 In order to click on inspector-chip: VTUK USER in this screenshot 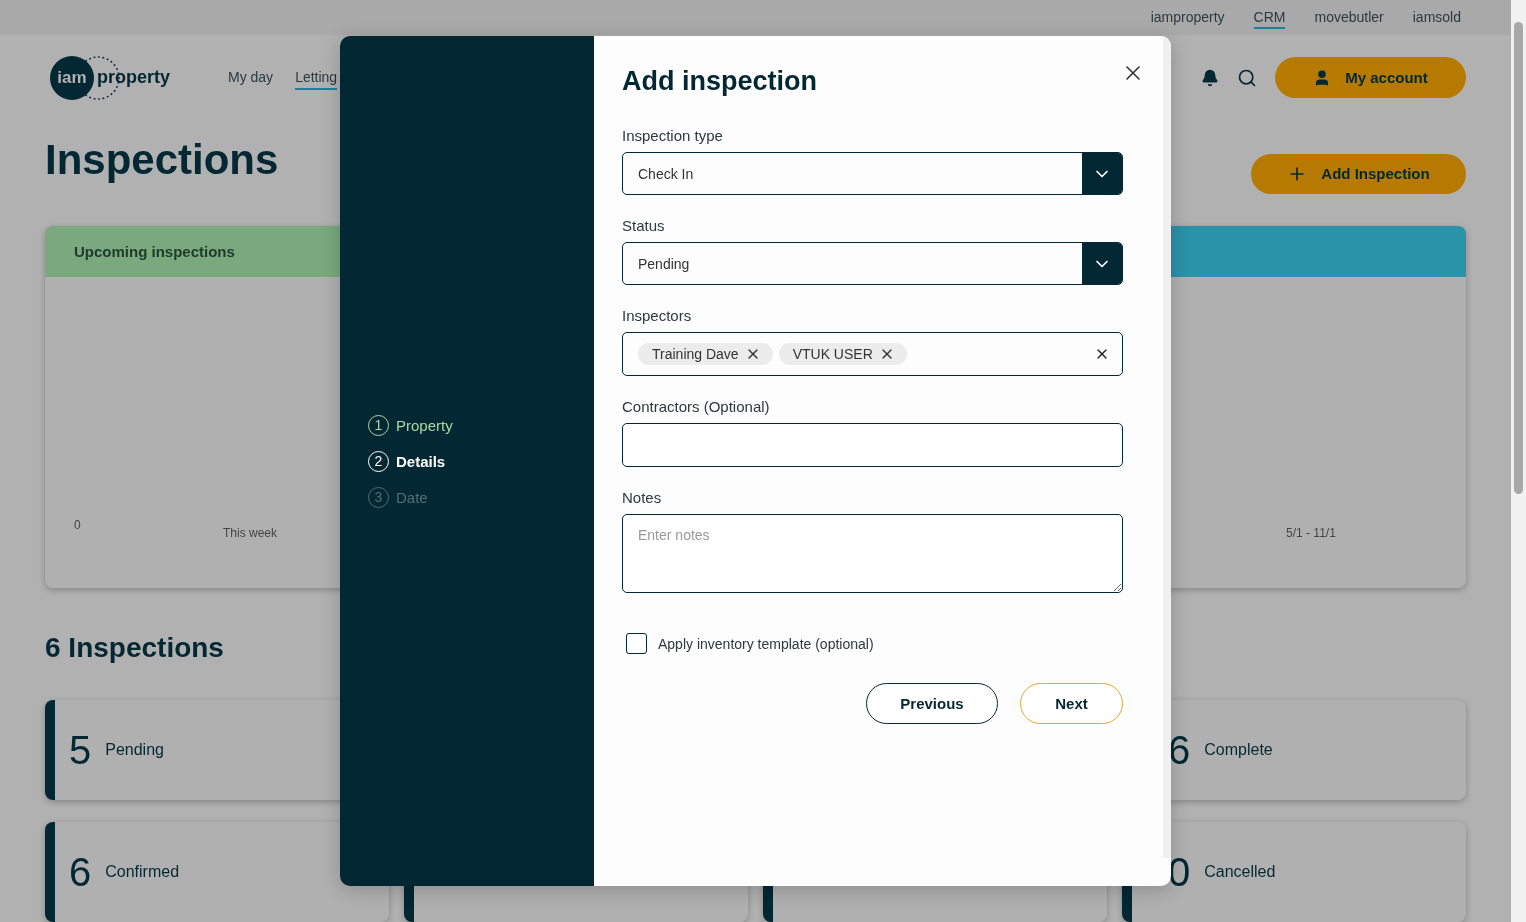, I will do `click(842, 354)`.